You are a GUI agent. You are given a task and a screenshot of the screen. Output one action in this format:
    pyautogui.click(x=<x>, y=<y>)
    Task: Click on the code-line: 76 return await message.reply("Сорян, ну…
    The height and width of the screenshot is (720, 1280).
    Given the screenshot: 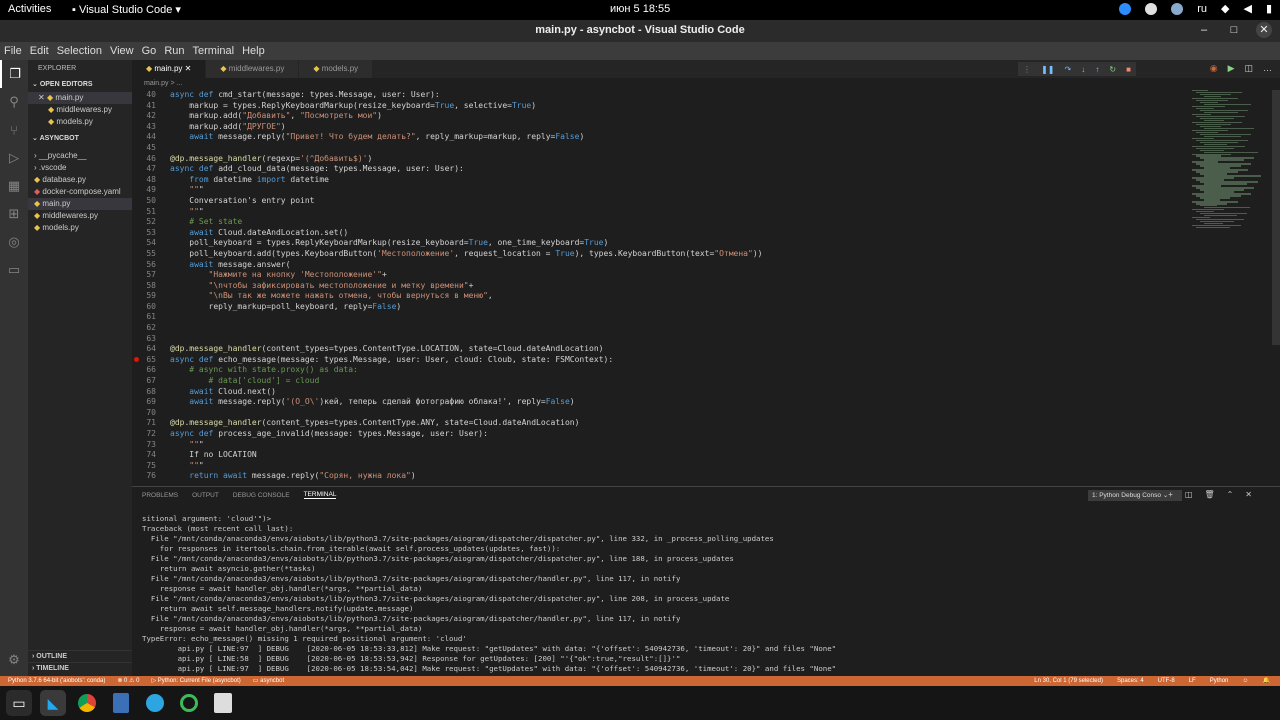 What is the action you would take?
    pyautogui.click(x=662, y=476)
    